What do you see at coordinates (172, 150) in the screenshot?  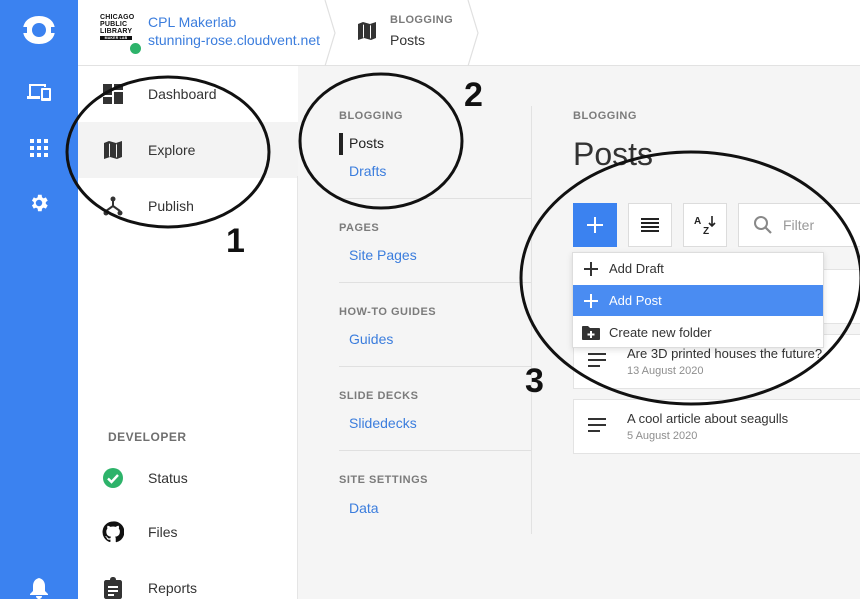 I see `nav-item-label: Explore` at bounding box center [172, 150].